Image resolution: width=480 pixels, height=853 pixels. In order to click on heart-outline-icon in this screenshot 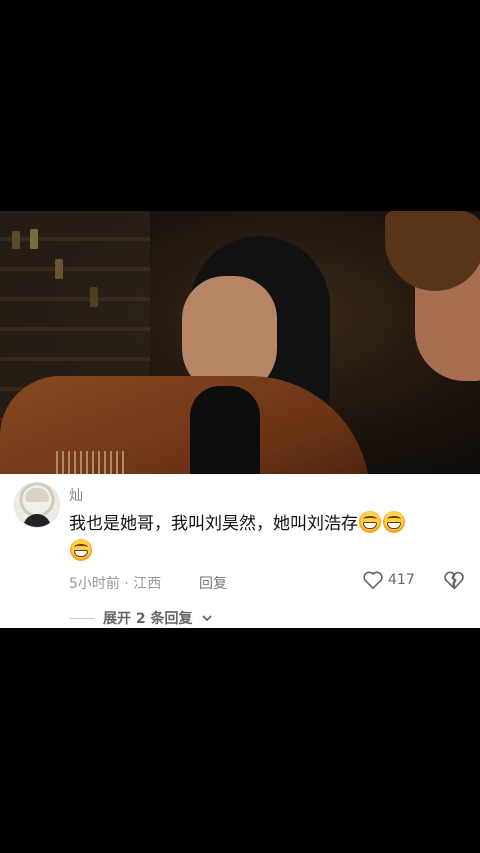, I will do `click(373, 580)`.